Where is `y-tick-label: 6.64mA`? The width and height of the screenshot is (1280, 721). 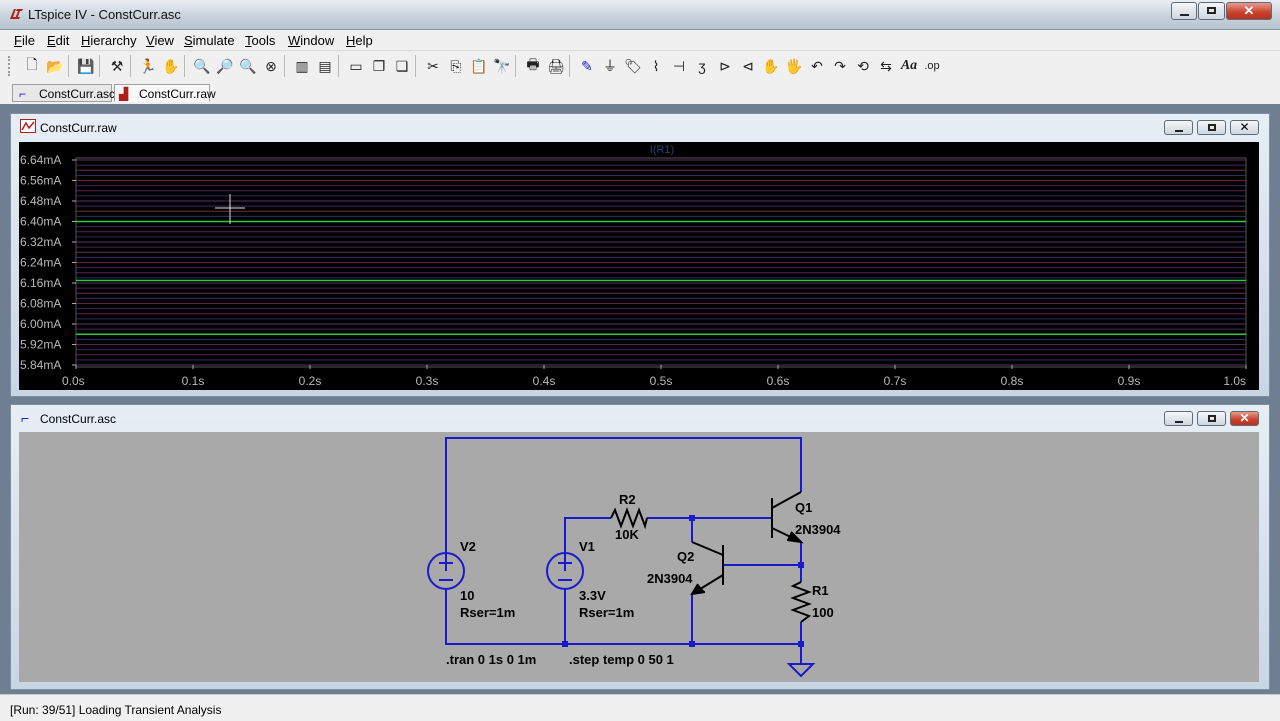 y-tick-label: 6.64mA is located at coordinates (40, 160).